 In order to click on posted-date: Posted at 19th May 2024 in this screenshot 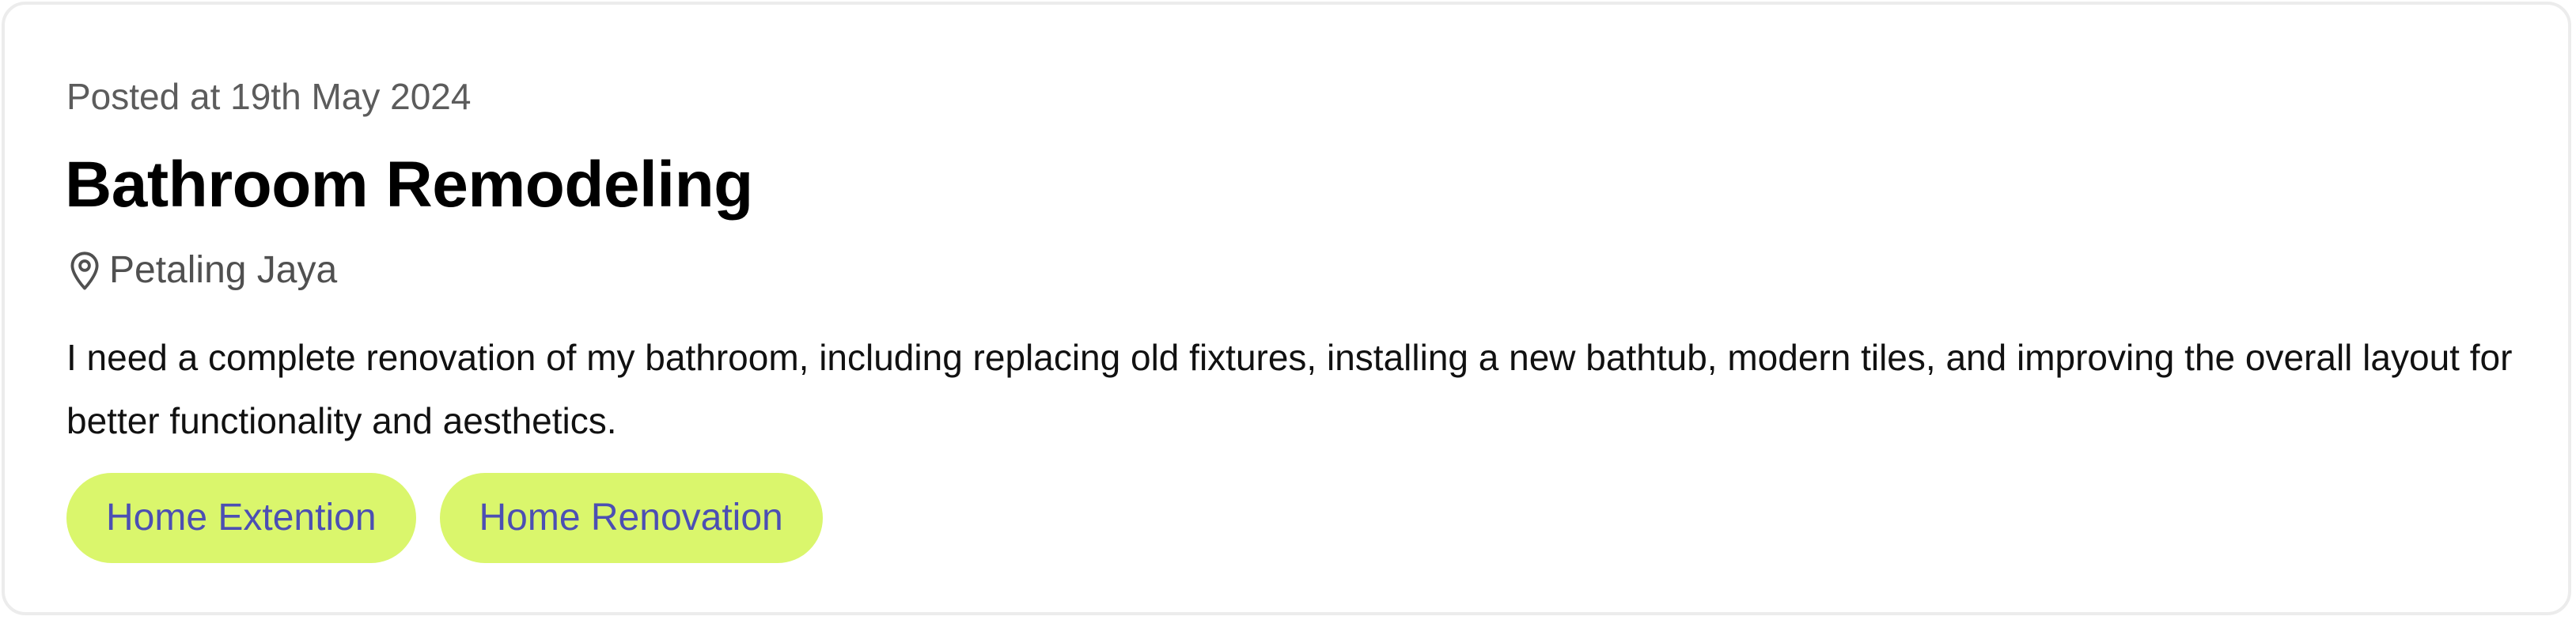, I will do `click(269, 96)`.